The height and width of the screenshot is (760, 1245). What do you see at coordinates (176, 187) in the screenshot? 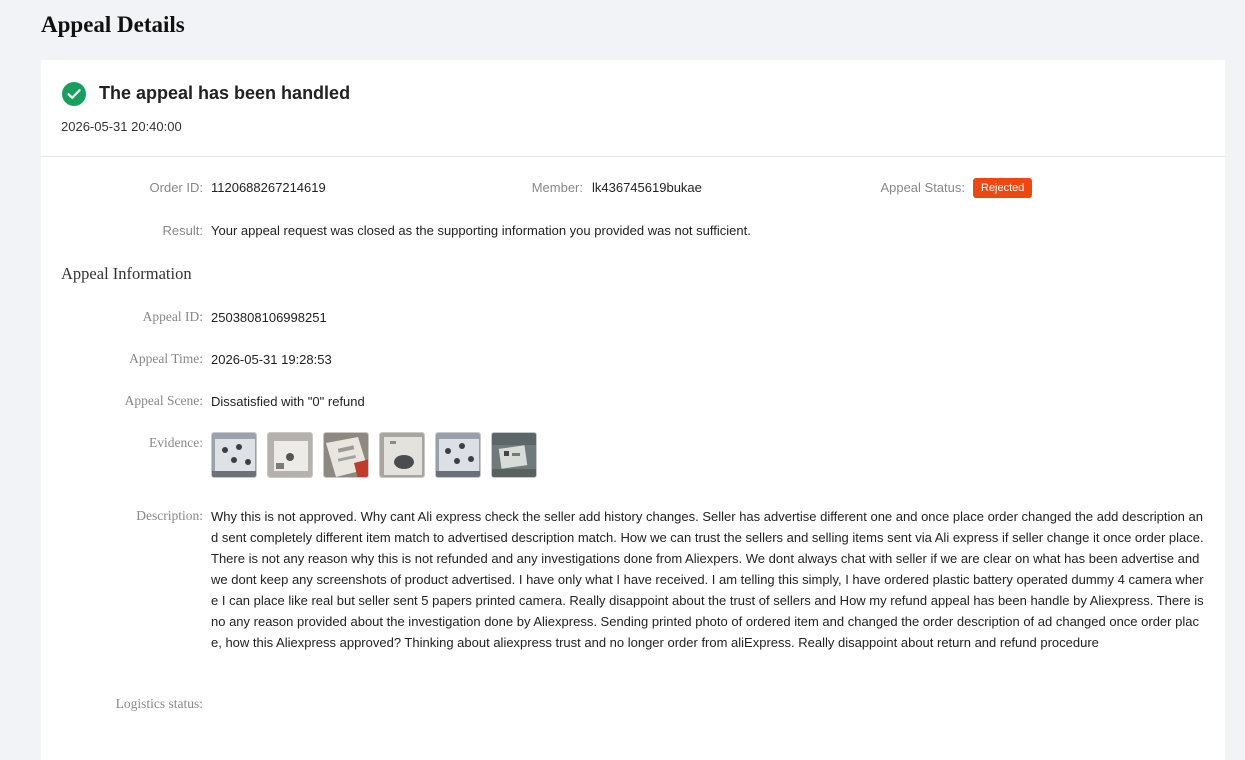
I see `order-id-label: Order ID:` at bounding box center [176, 187].